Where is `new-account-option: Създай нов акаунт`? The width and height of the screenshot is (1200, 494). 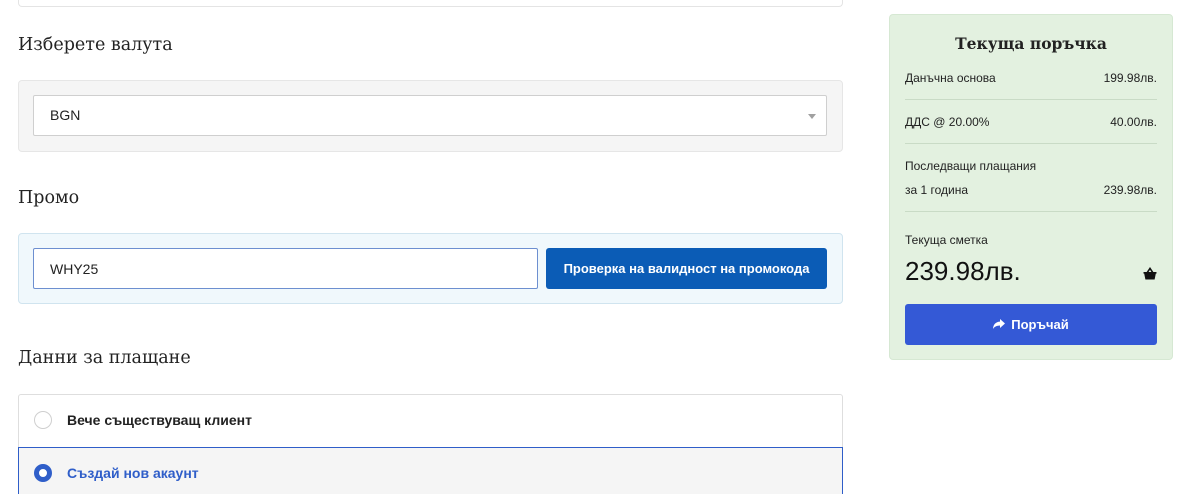
new-account-option: Създай нов акаунт is located at coordinates (430, 470).